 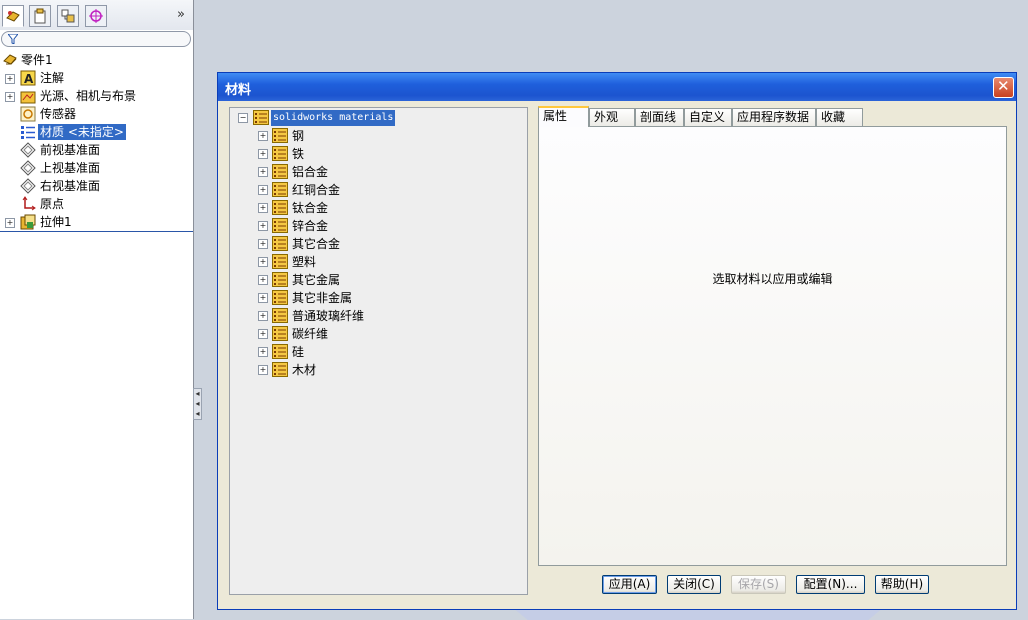 I want to click on material-category-item: + 钛合金, so click(x=378, y=208).